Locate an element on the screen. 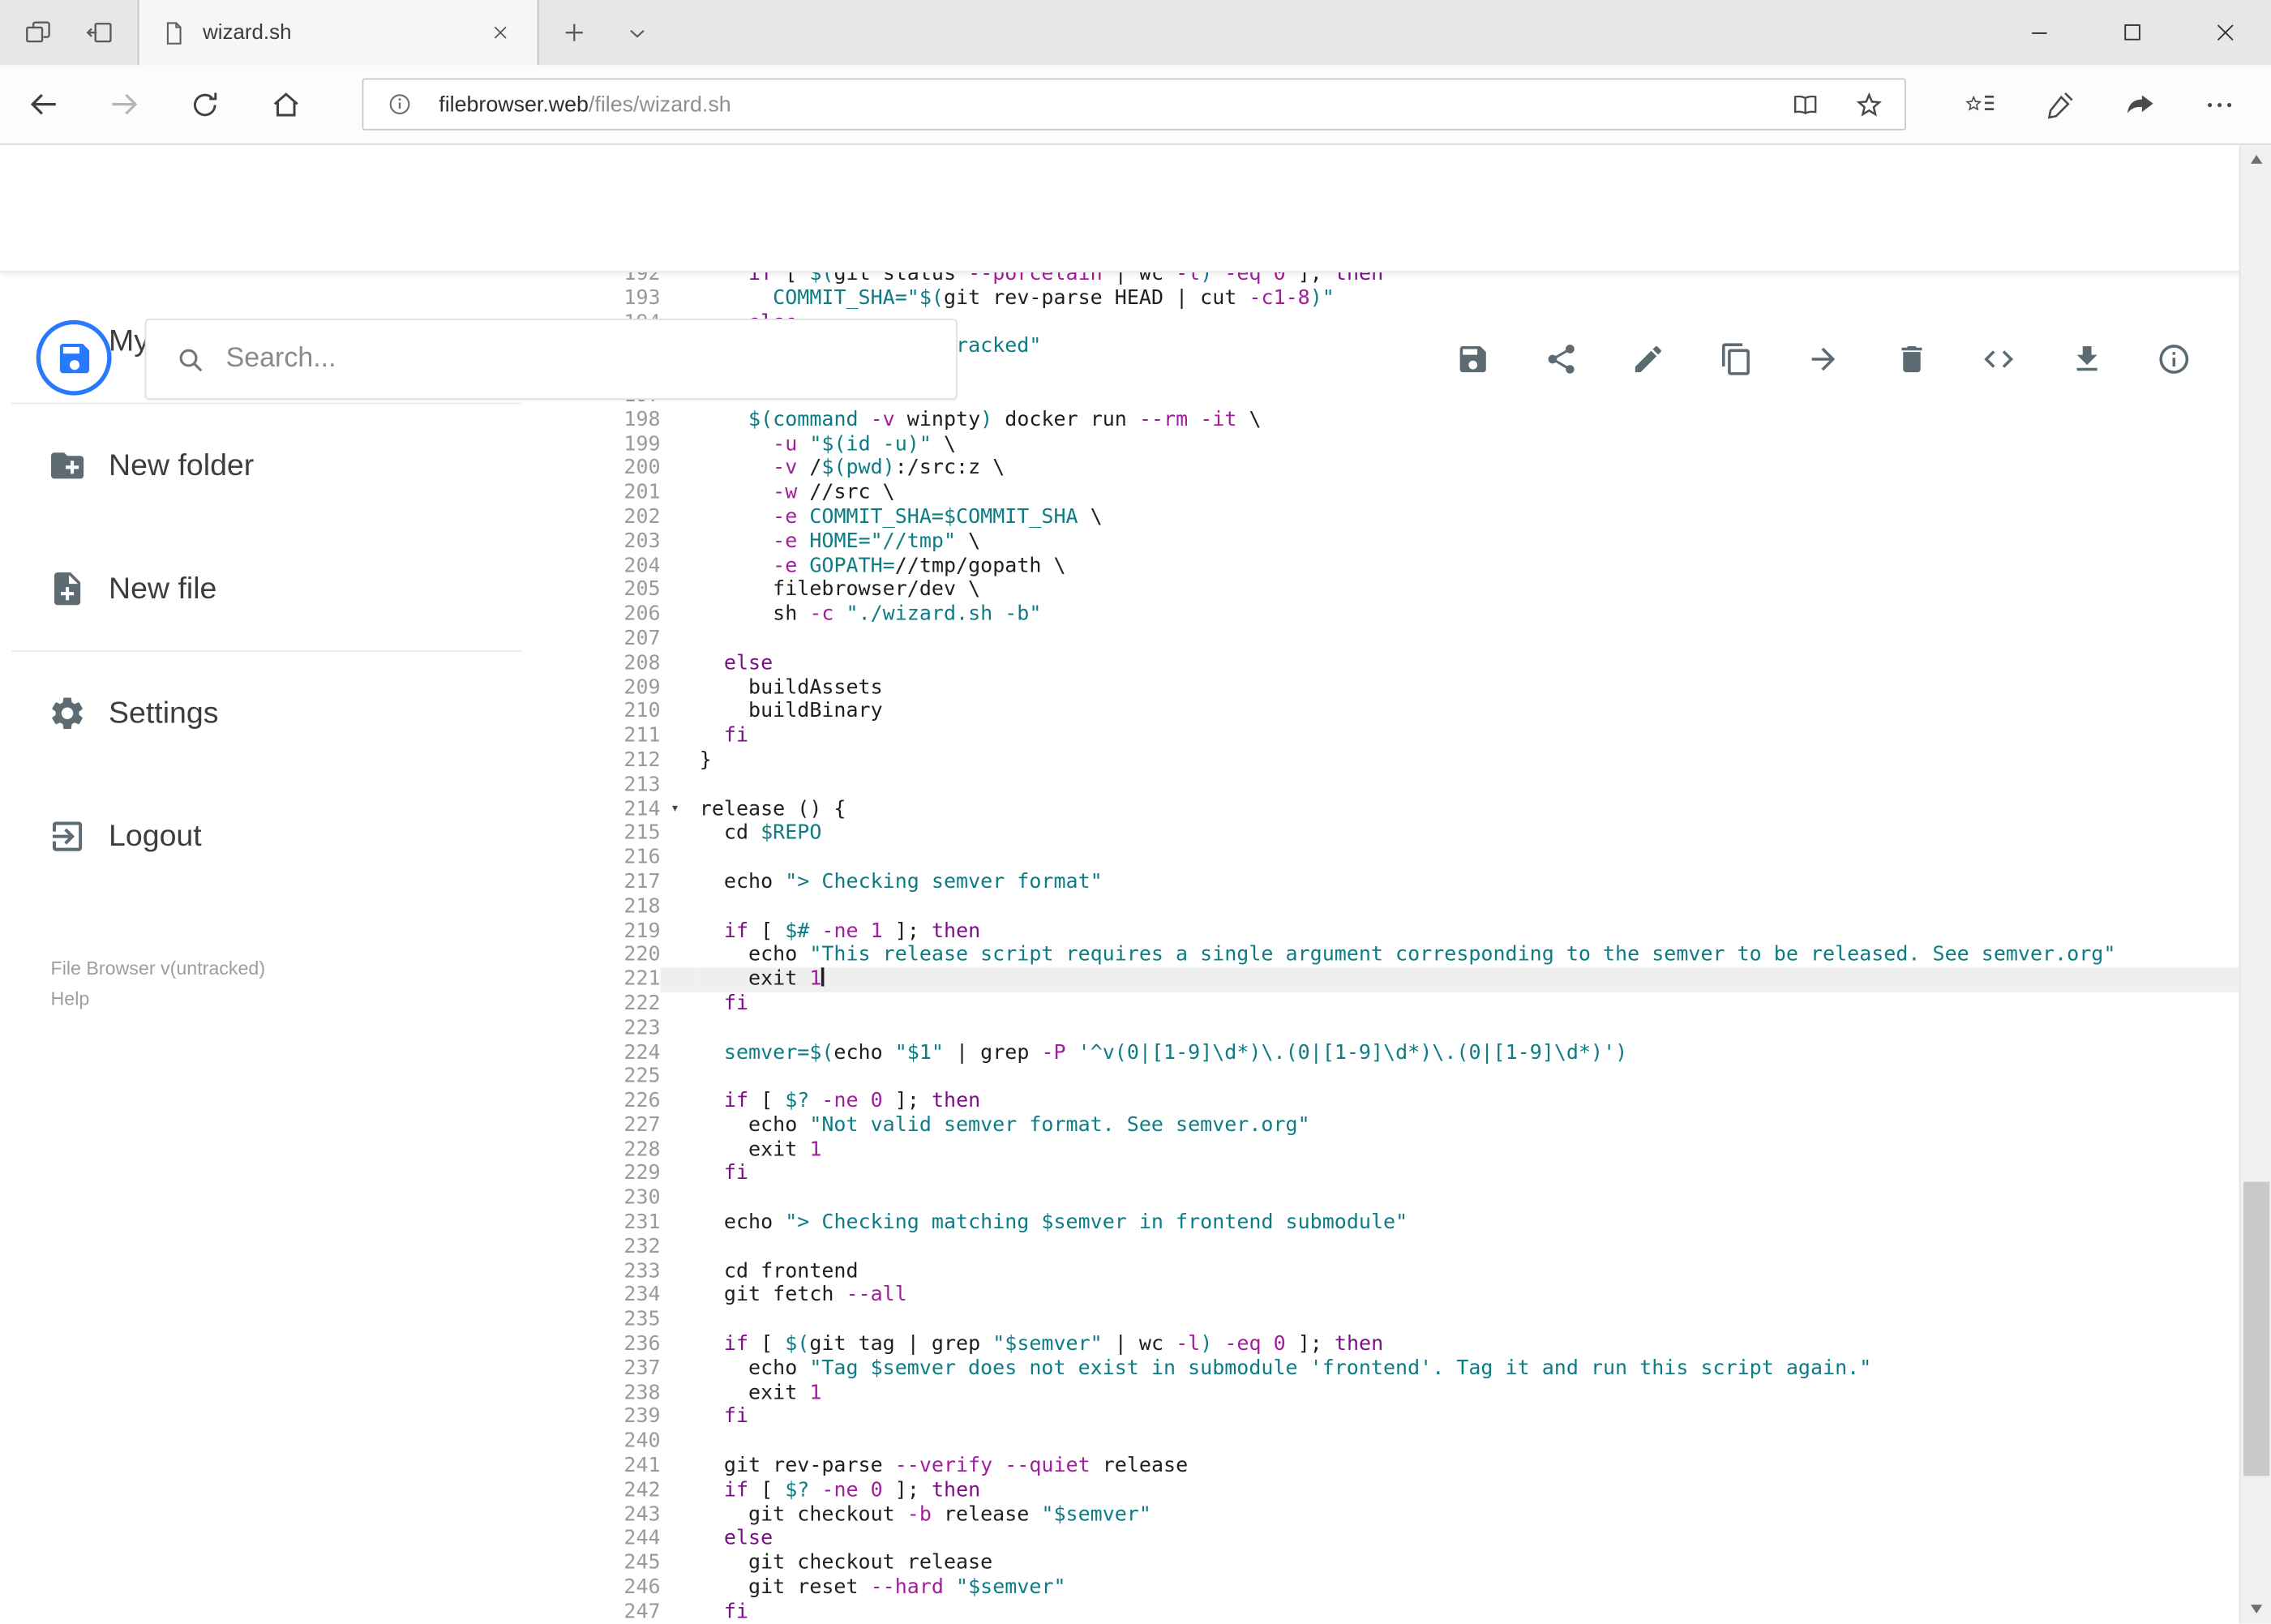  share-button is located at coordinates (1560, 360).